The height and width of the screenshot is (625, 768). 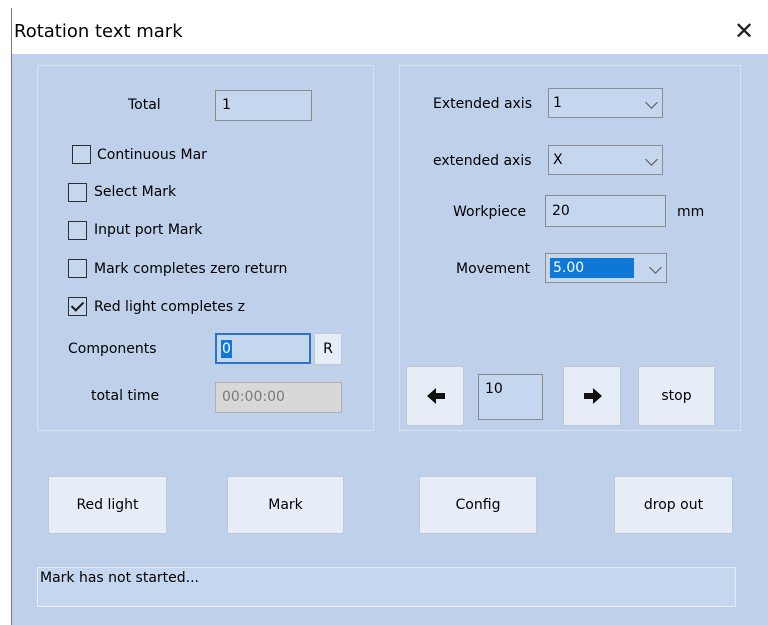 What do you see at coordinates (328, 349) in the screenshot?
I see `reset-components-button: R` at bounding box center [328, 349].